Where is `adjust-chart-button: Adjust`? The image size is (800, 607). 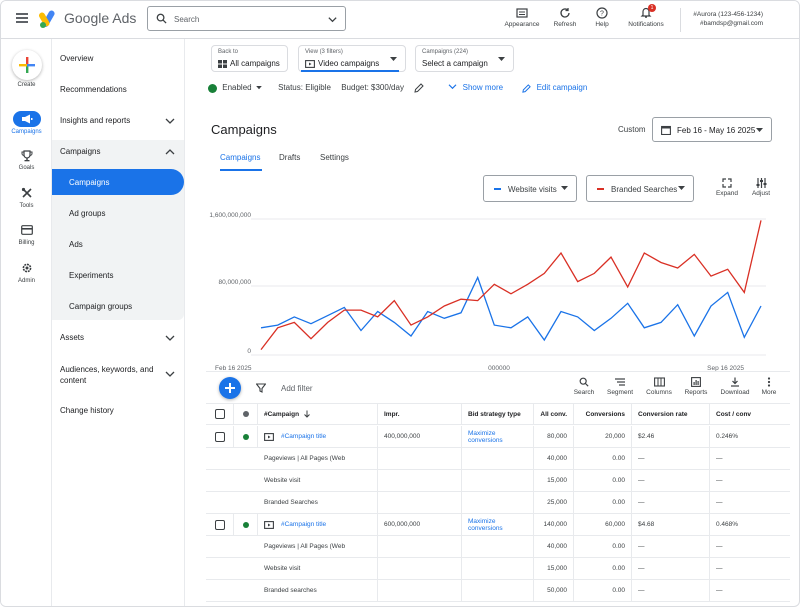 adjust-chart-button: Adjust is located at coordinates (761, 187).